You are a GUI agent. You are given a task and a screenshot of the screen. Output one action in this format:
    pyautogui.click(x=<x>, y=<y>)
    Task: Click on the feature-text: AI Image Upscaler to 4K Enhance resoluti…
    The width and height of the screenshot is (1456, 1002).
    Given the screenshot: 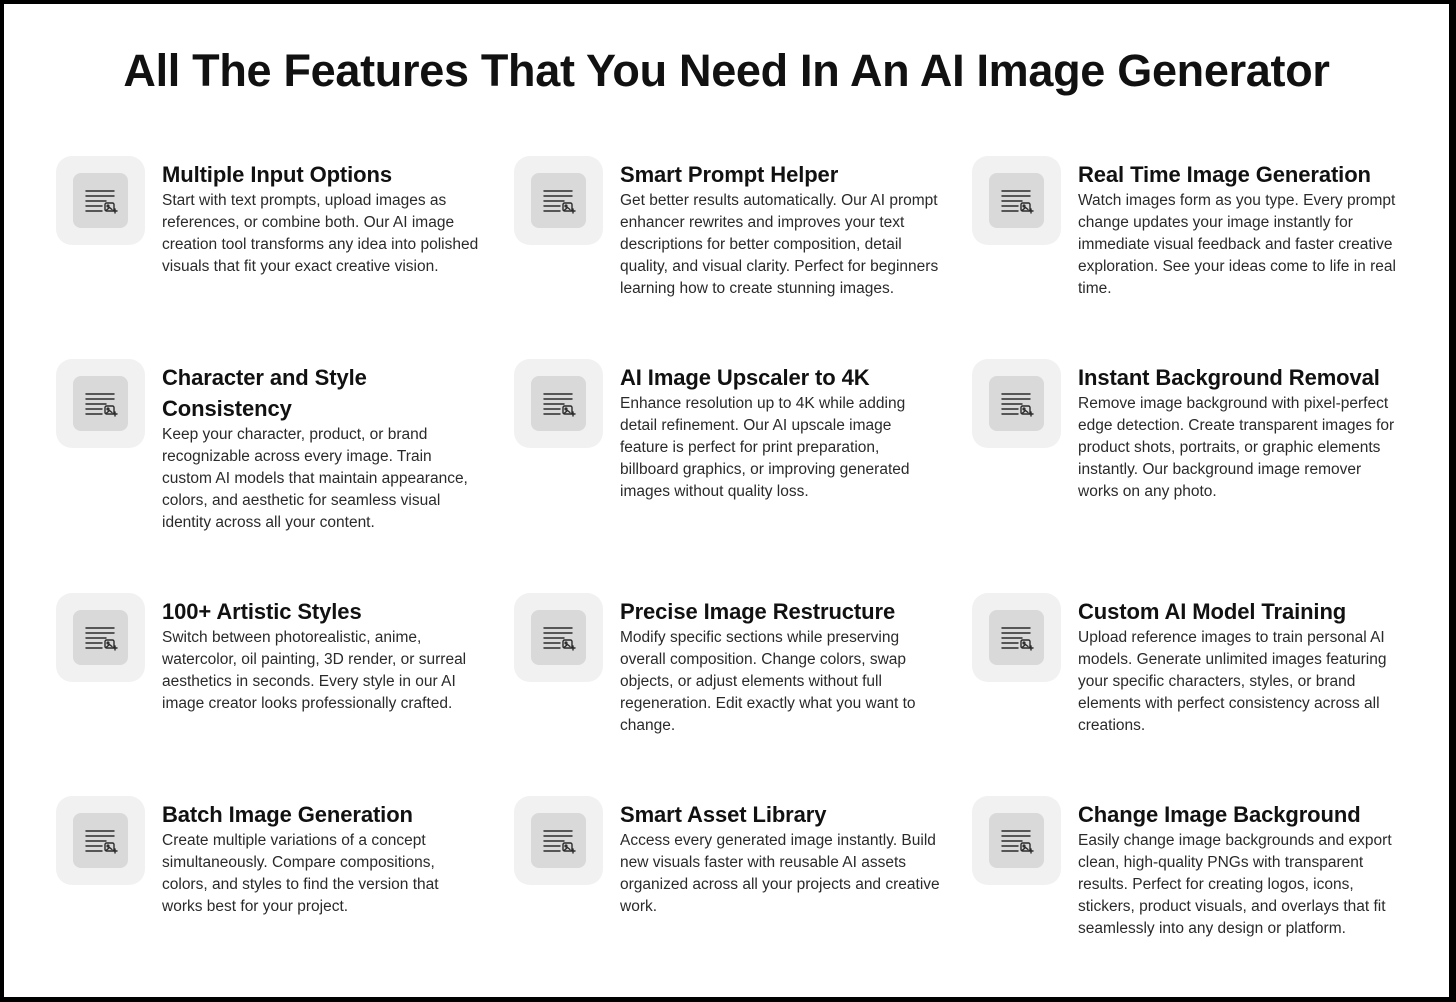 What is the action you would take?
    pyautogui.click(x=780, y=431)
    